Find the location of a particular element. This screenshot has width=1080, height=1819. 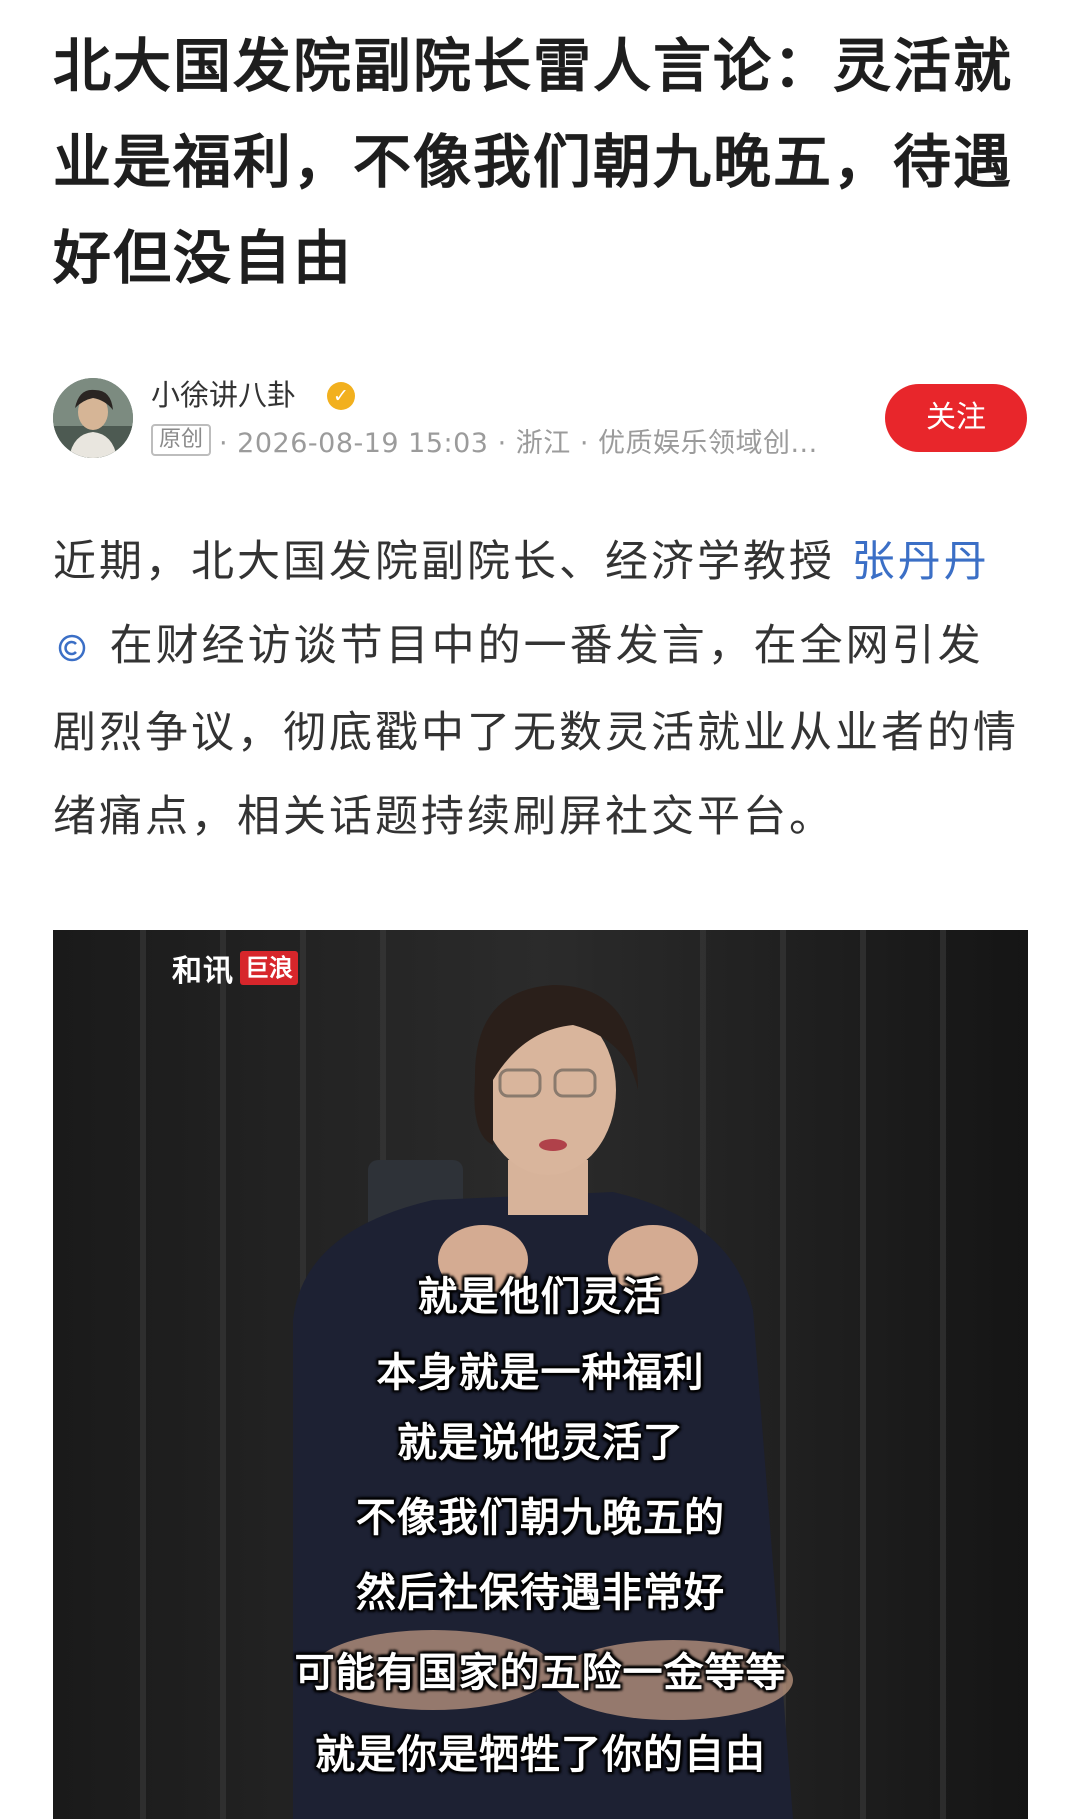

verified-badge-icon: ✓ is located at coordinates (341, 396).